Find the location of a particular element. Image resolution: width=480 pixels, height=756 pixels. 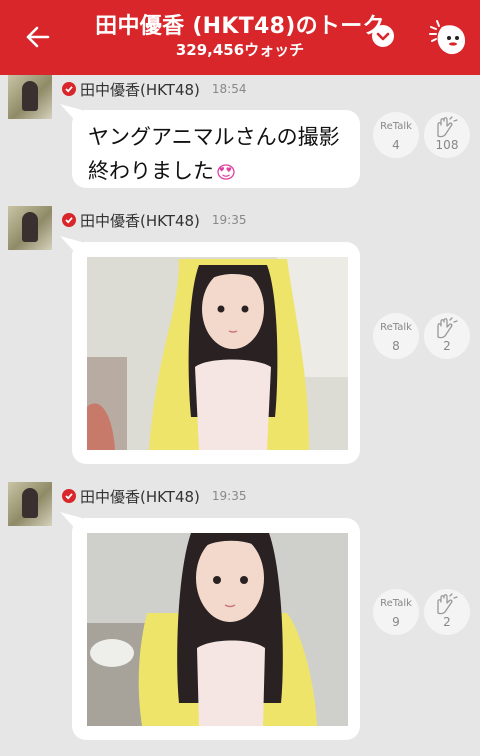

message-bubble: ヤングアニマルさんの撮影 終わりました is located at coordinates (210, 146).